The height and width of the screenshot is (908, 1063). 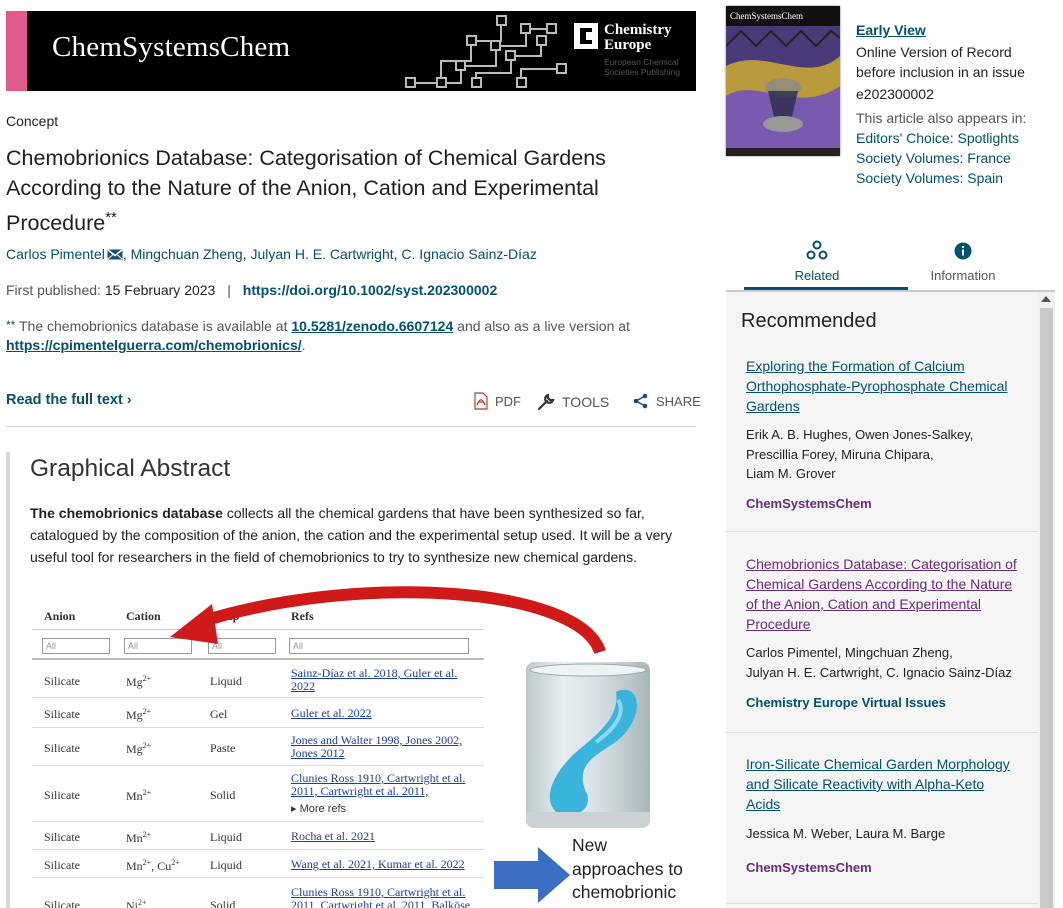 I want to click on scrollbar-thumb, so click(x=1046, y=608).